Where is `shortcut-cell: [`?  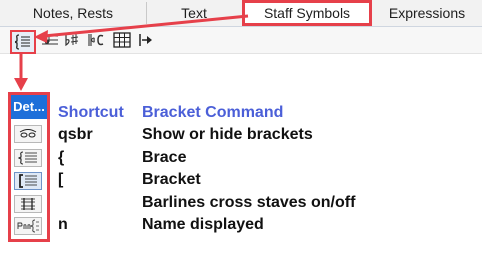
shortcut-cell: [ is located at coordinates (61, 179).